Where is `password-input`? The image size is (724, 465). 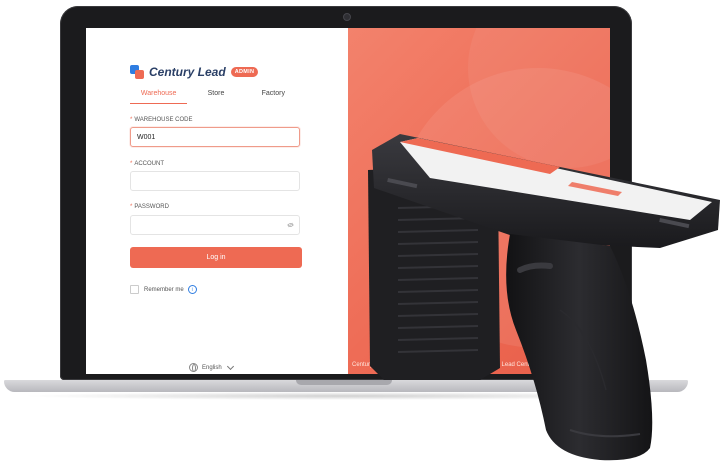
password-input is located at coordinates (215, 225).